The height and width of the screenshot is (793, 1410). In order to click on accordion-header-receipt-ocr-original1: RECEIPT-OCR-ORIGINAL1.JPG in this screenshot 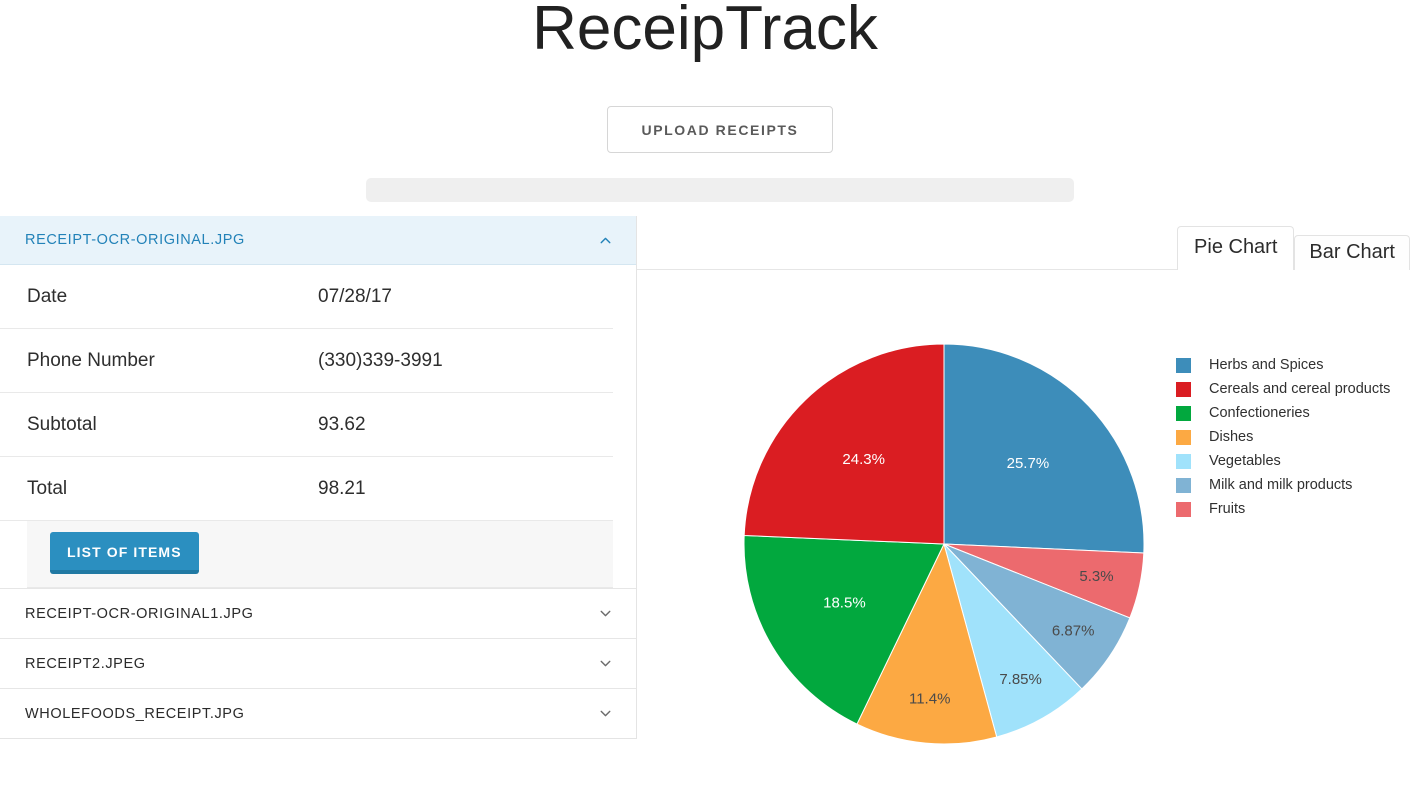, I will do `click(318, 613)`.